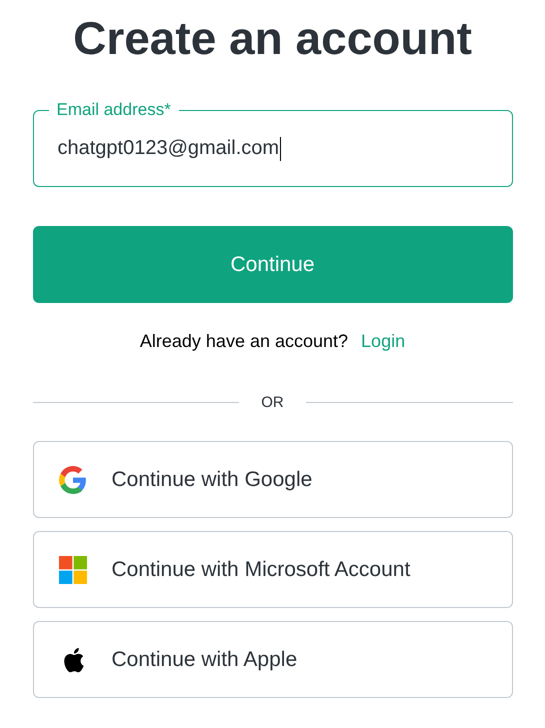 Image resolution: width=545 pixels, height=728 pixels. Describe the element at coordinates (272, 38) in the screenshot. I see `page-title: Create an account` at that location.